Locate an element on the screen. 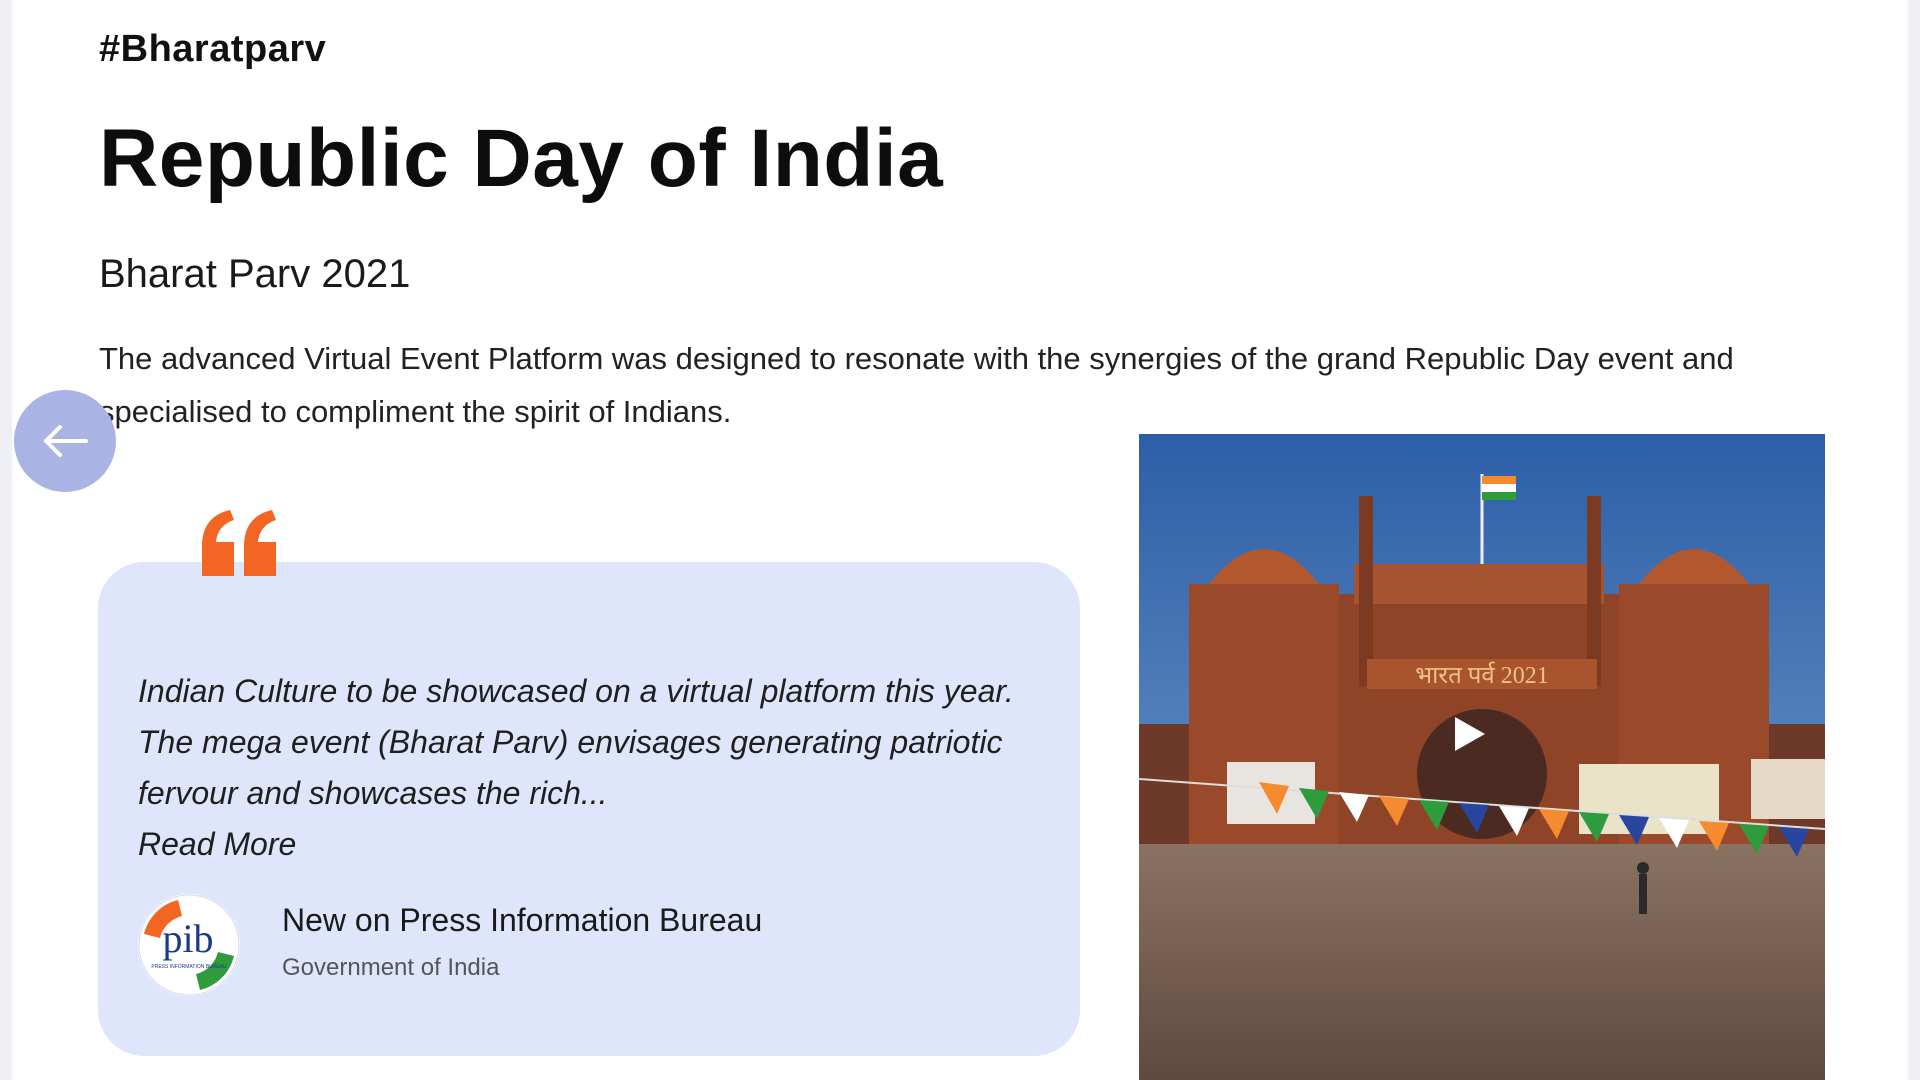 The height and width of the screenshot is (1080, 1920). source-name: New on Press Information Bureau is located at coordinates (522, 920).